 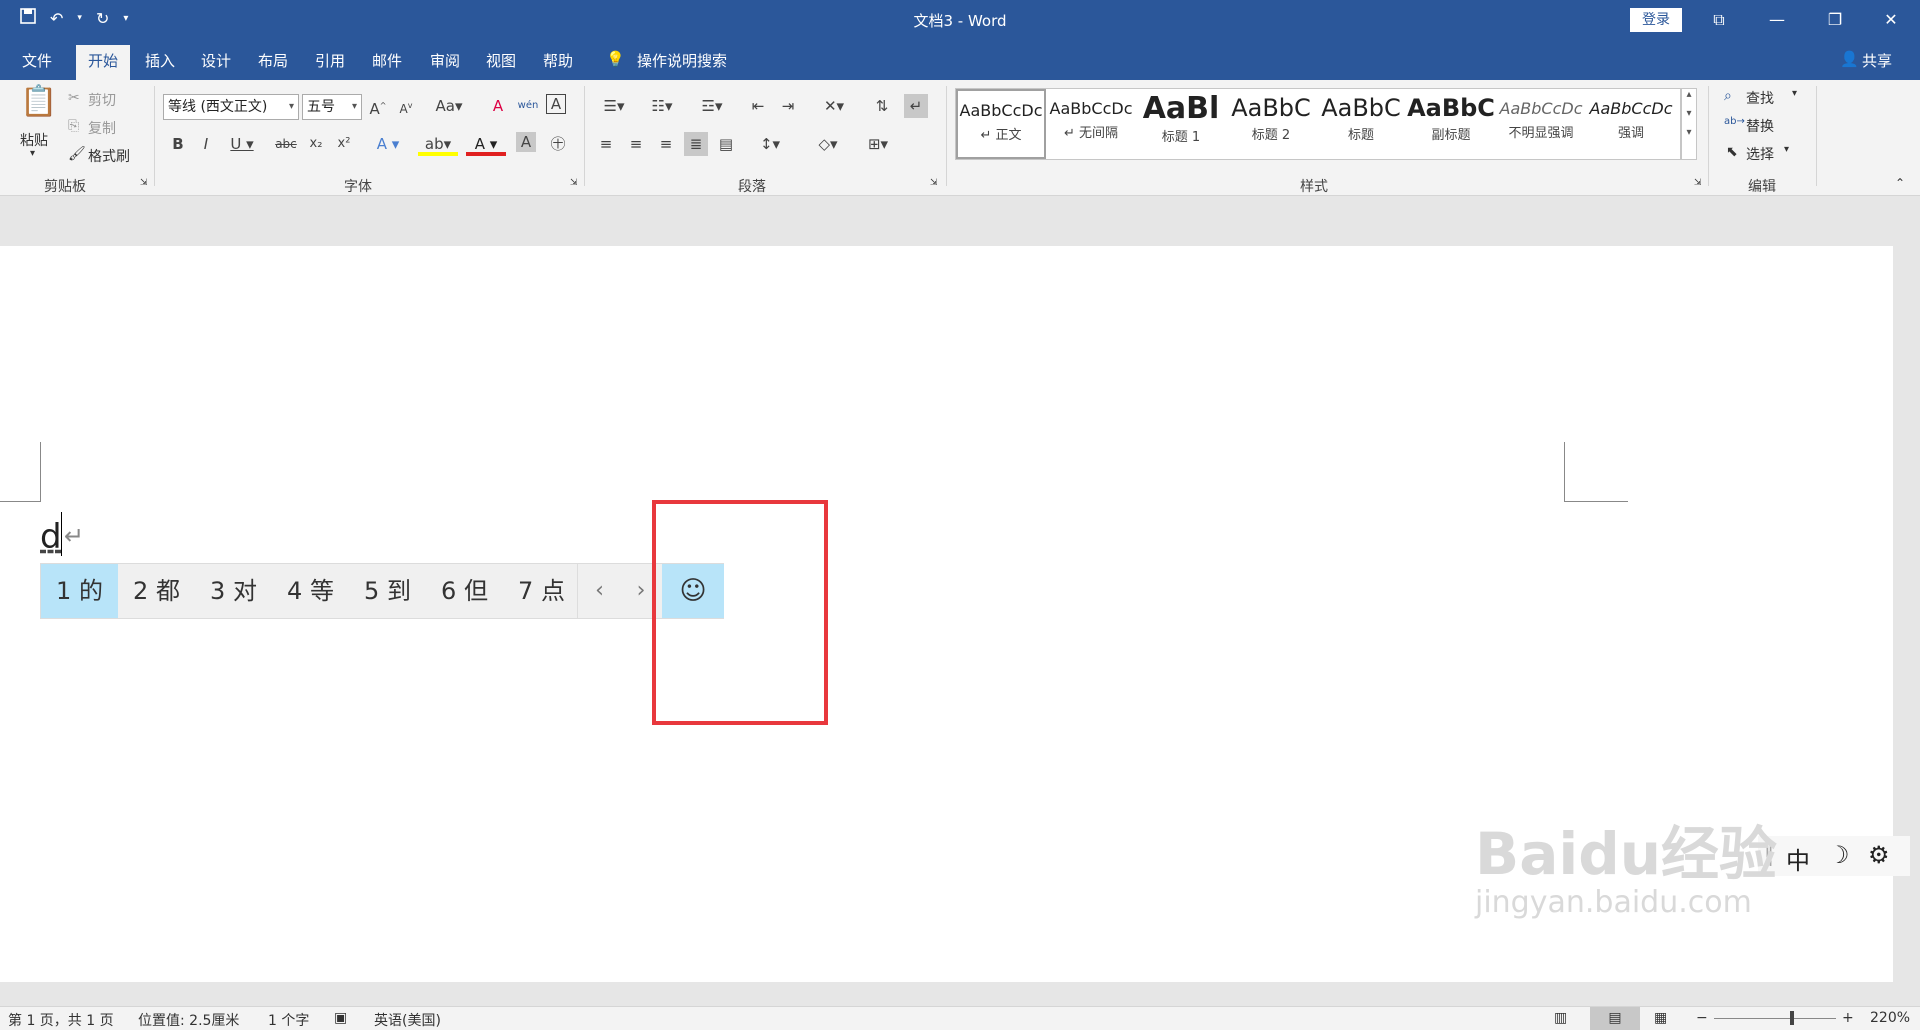 What do you see at coordinates (273, 60) in the screenshot?
I see `tab-layout: 布局` at bounding box center [273, 60].